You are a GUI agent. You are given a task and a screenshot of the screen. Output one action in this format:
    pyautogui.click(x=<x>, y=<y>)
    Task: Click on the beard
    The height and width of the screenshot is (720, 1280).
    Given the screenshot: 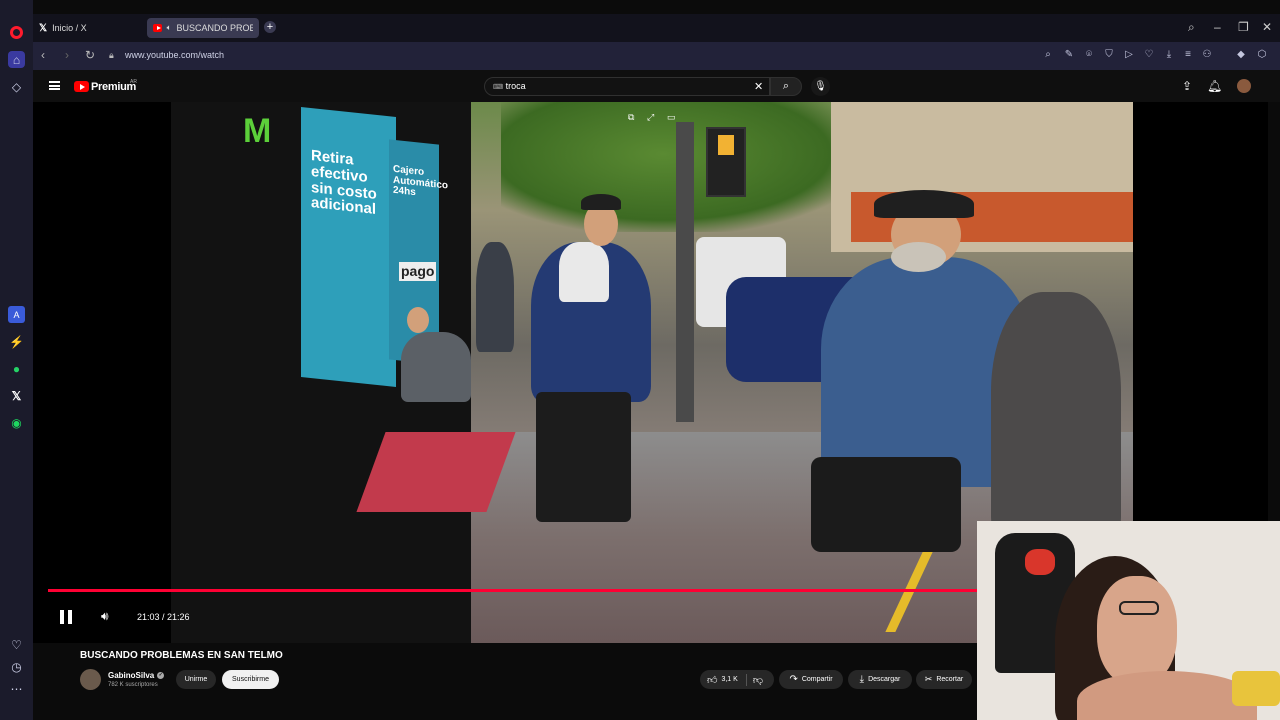 What is the action you would take?
    pyautogui.click(x=918, y=257)
    